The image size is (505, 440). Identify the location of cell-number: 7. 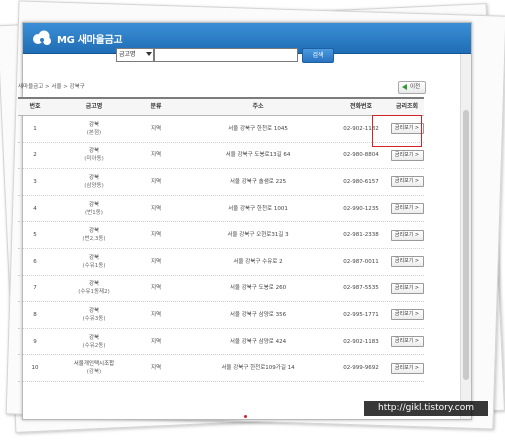
(35, 288).